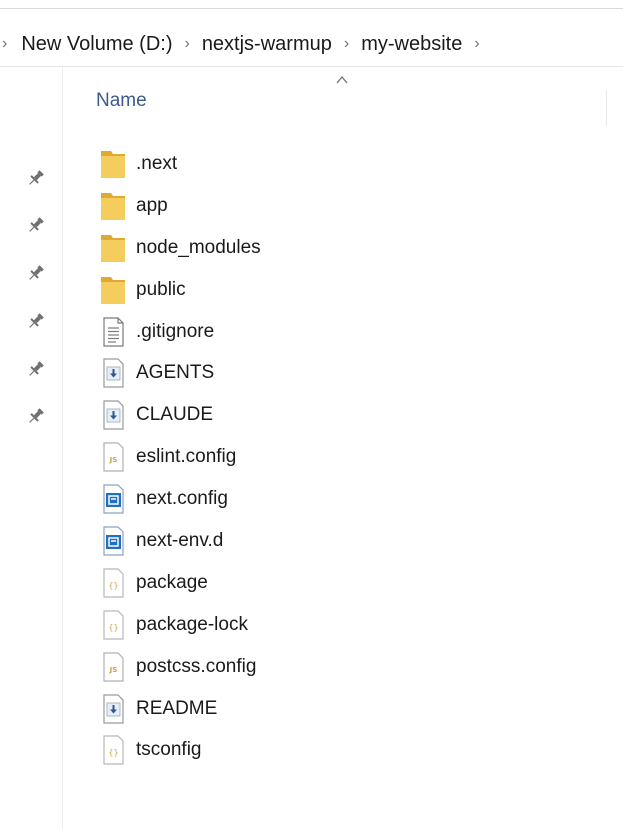  I want to click on column-resize-handle, so click(606, 108).